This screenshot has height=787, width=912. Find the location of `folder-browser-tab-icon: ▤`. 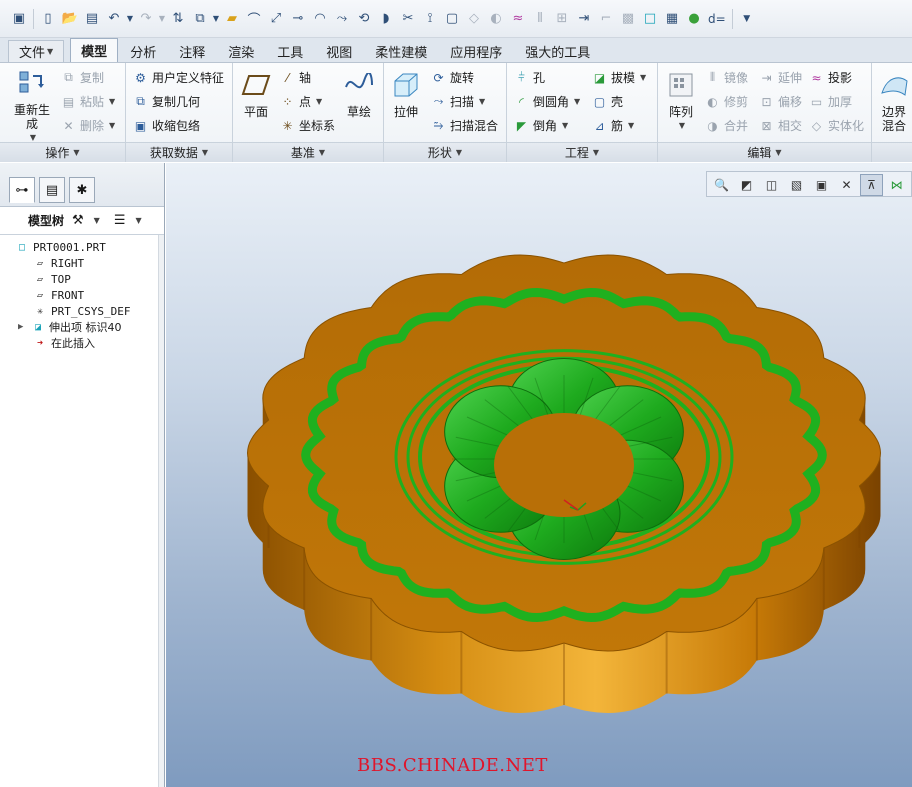

folder-browser-tab-icon: ▤ is located at coordinates (52, 190).